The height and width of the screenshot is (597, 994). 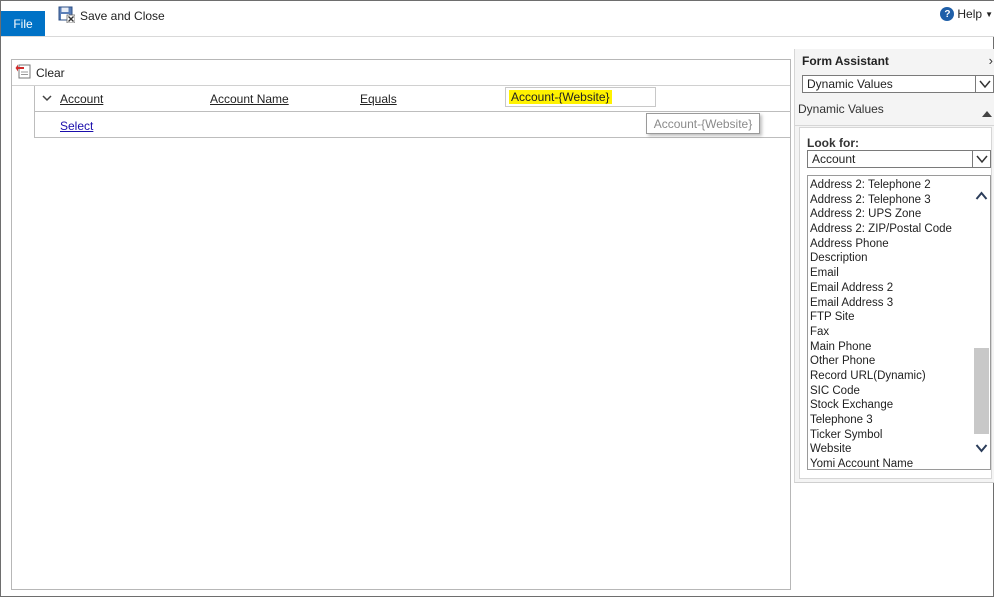 I want to click on condition-entity-link: Account, so click(x=81, y=99).